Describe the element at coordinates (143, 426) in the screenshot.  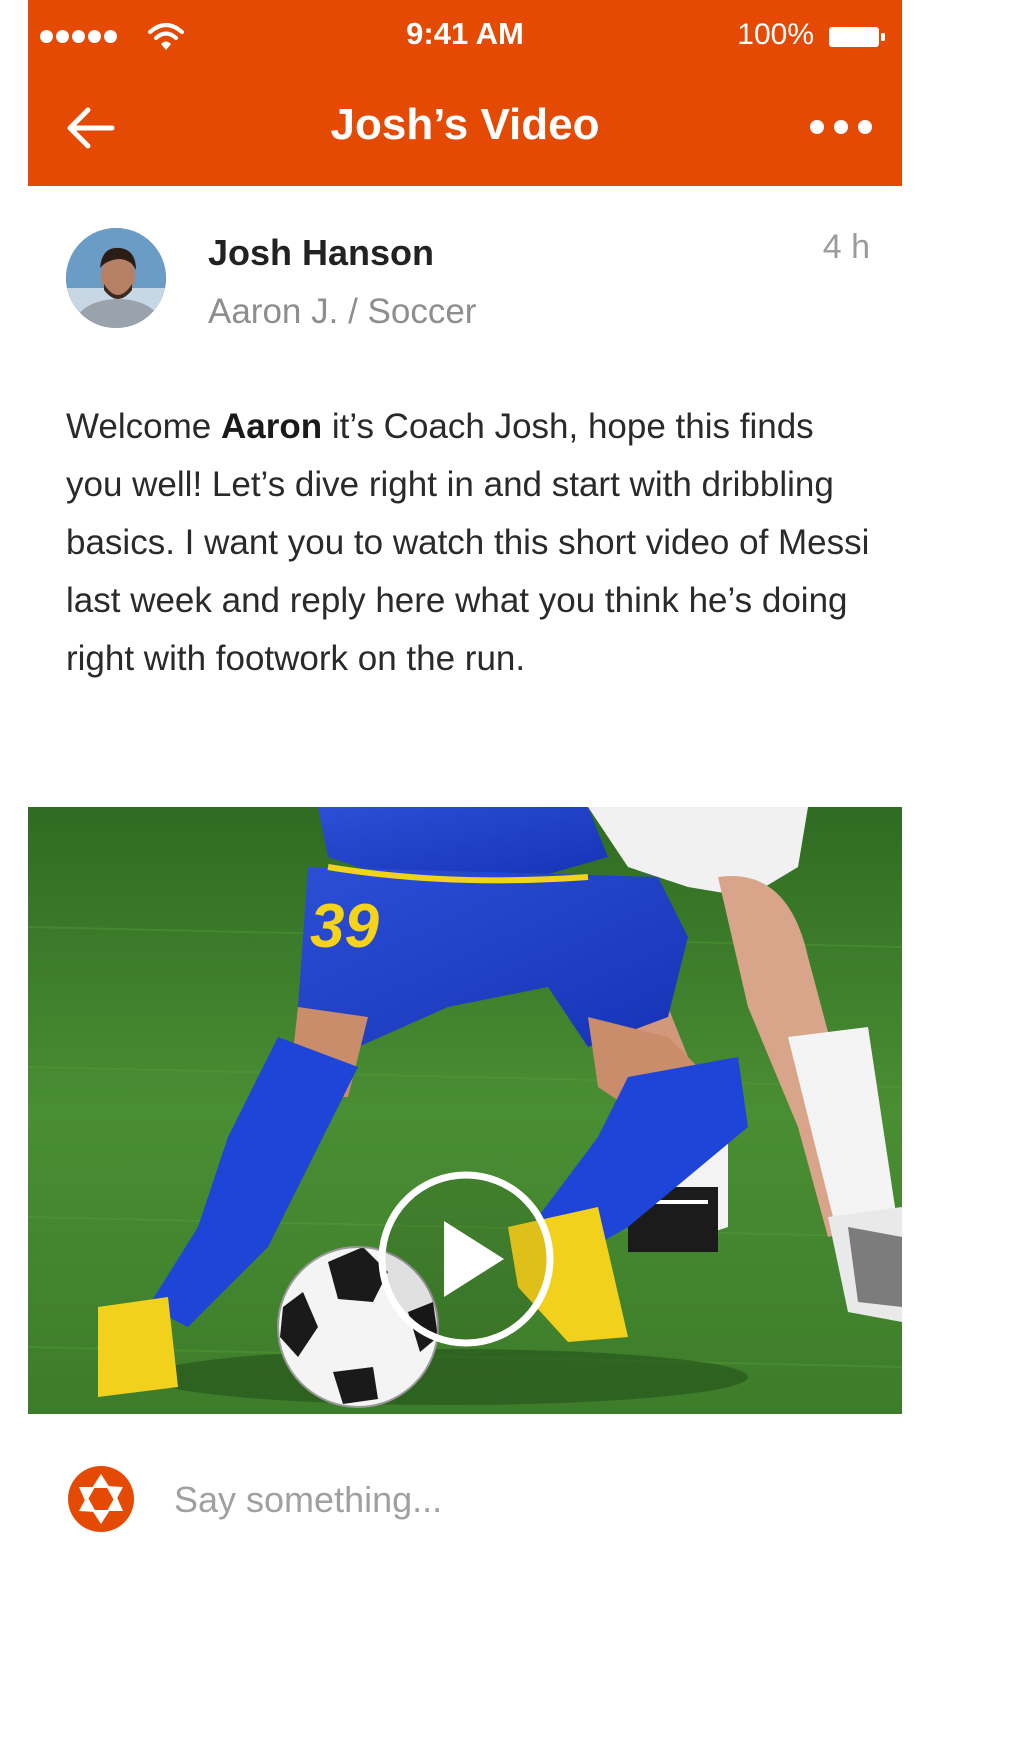
I see `message-intro: Welcome` at that location.